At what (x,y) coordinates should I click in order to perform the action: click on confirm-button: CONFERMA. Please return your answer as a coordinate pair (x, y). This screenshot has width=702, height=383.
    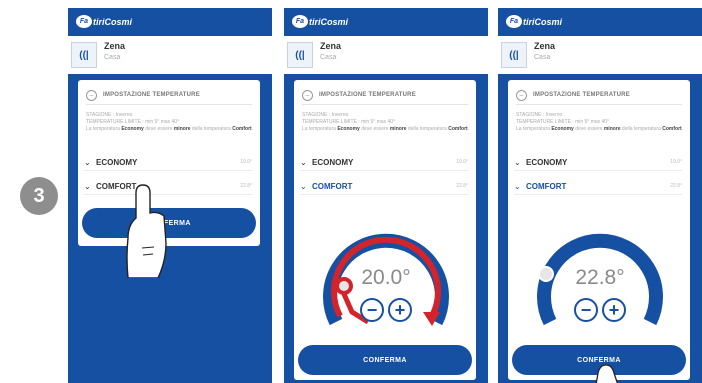
    Looking at the image, I should click on (385, 360).